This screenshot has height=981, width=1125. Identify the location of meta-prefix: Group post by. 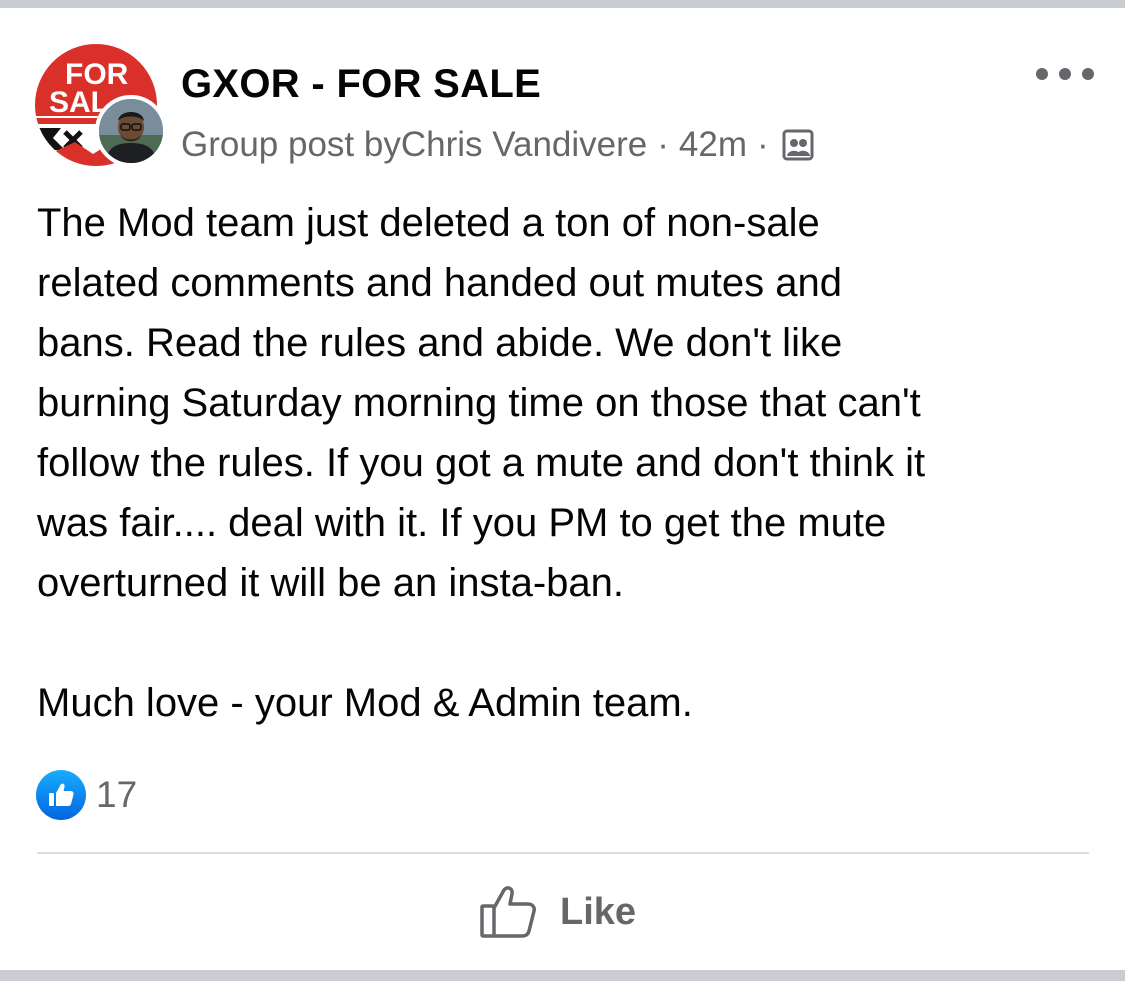
(291, 144).